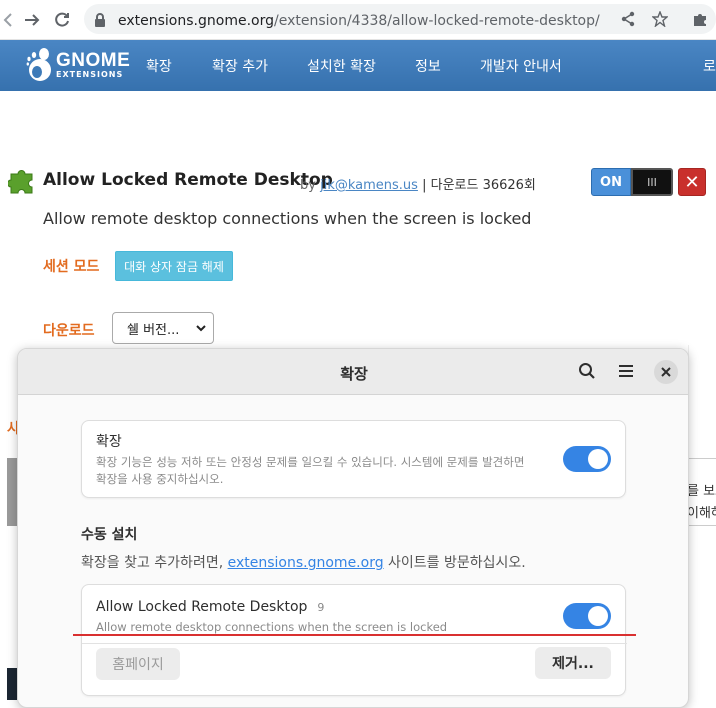 This screenshot has height=708, width=716. Describe the element at coordinates (202, 607) in the screenshot. I see `installed-extension-name: Allow Locked Remote Desktop` at that location.